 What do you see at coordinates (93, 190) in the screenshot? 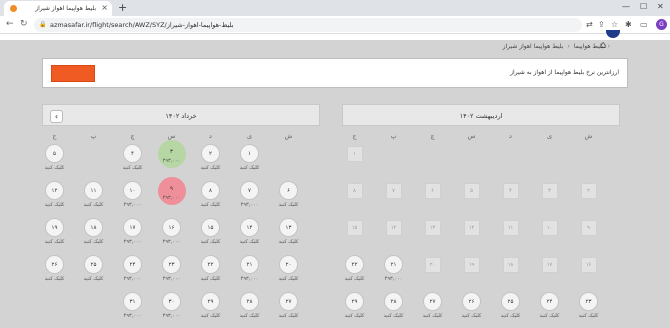
I see `day-number: ۱۱` at bounding box center [93, 190].